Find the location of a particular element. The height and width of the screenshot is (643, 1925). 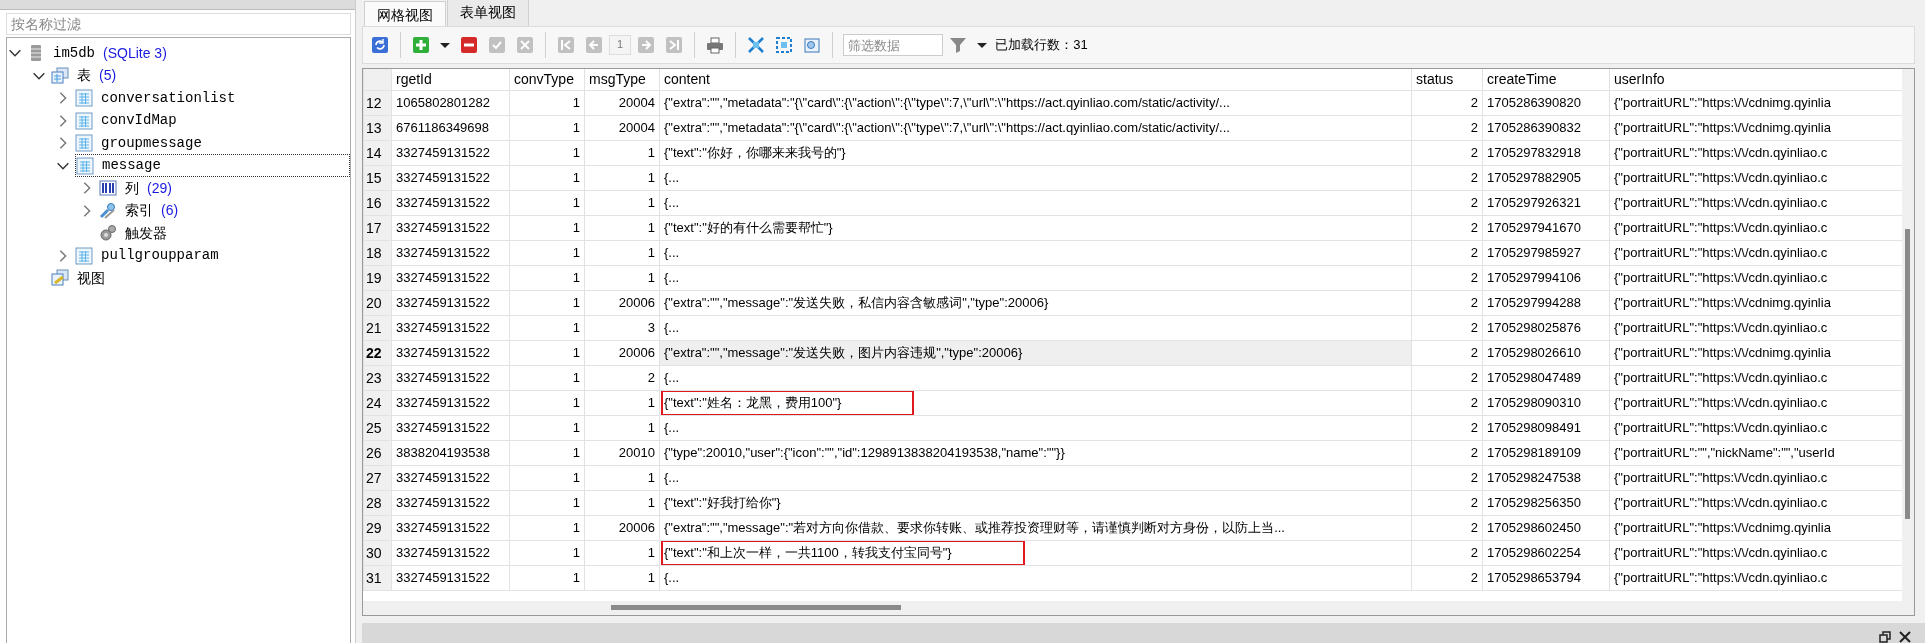

horizontal-scrollbar is located at coordinates (1132, 608).